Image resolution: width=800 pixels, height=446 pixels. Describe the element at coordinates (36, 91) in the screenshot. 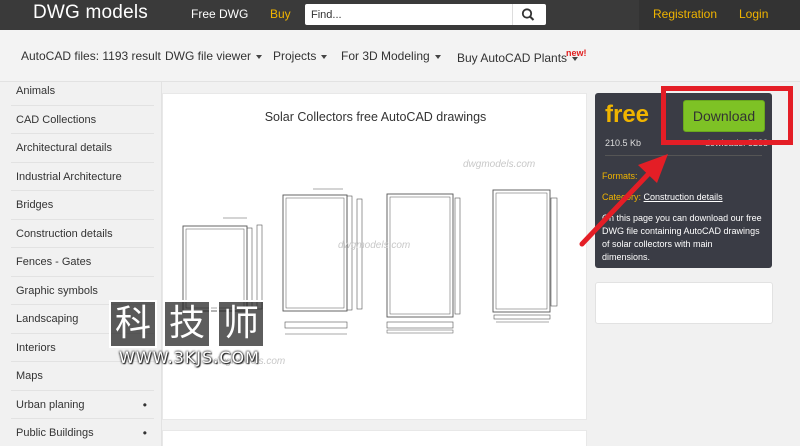

I see `sidebar-item-label: Animals` at that location.